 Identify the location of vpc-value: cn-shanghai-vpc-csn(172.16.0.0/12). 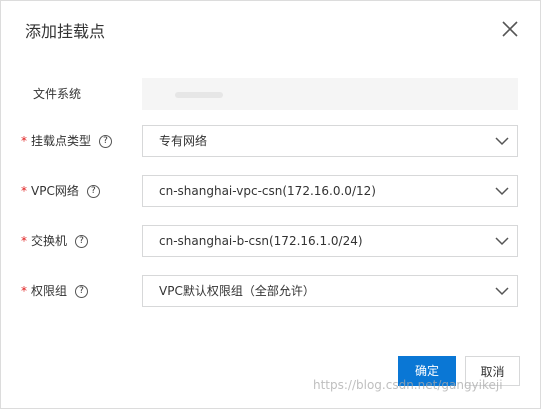
(267, 191).